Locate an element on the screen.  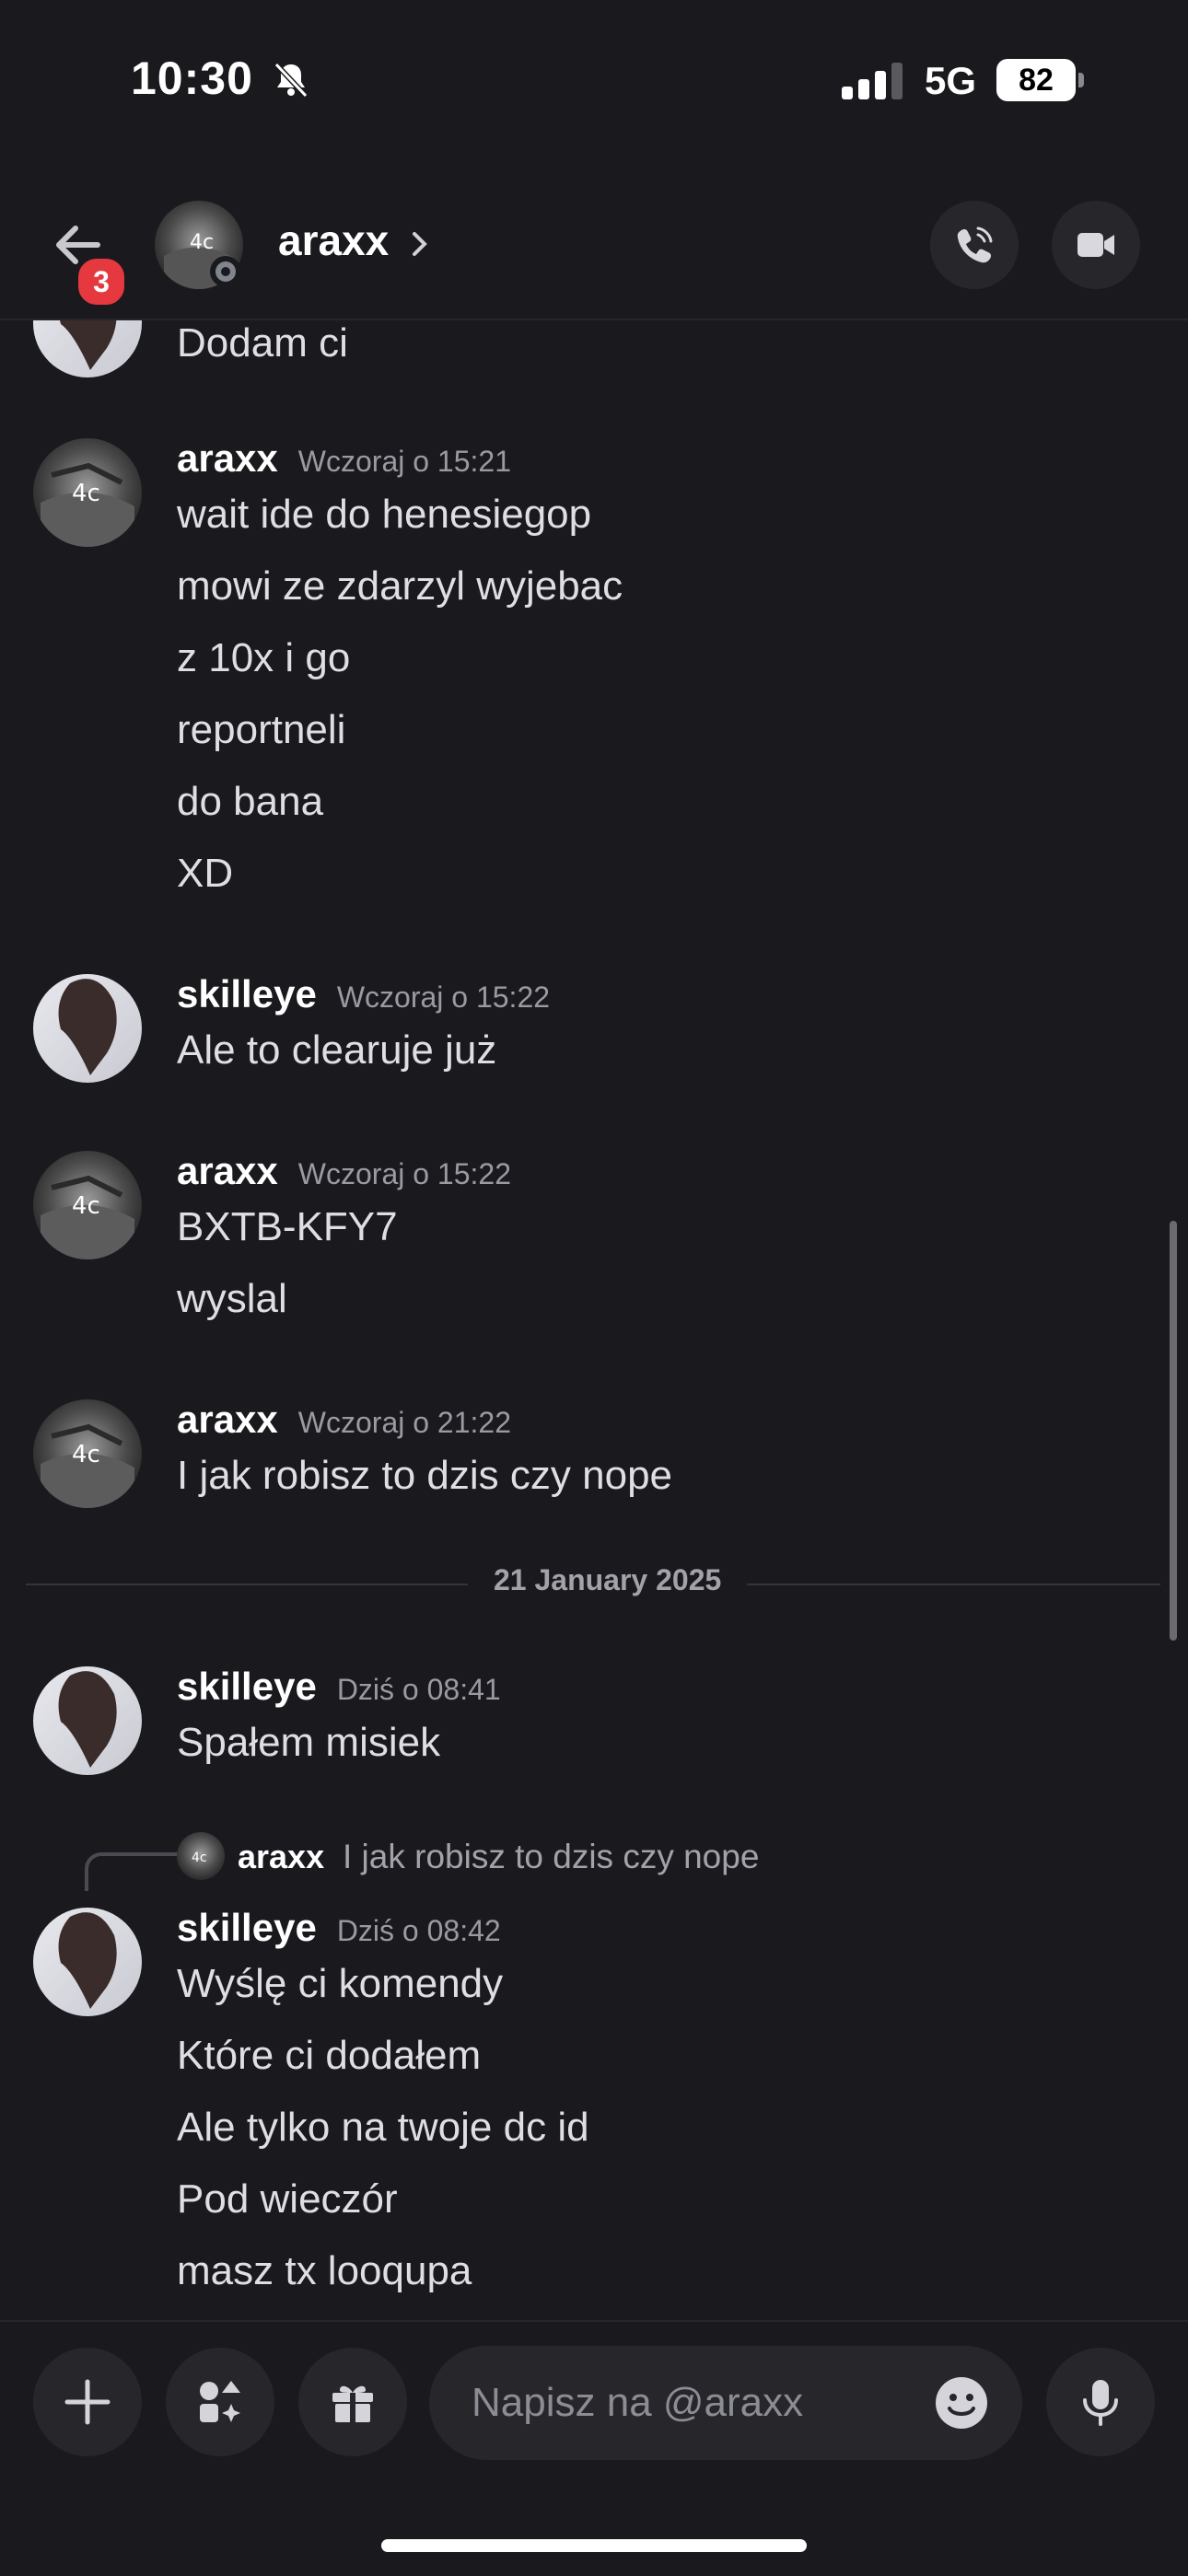
message-text: Dodam ci is located at coordinates (262, 343).